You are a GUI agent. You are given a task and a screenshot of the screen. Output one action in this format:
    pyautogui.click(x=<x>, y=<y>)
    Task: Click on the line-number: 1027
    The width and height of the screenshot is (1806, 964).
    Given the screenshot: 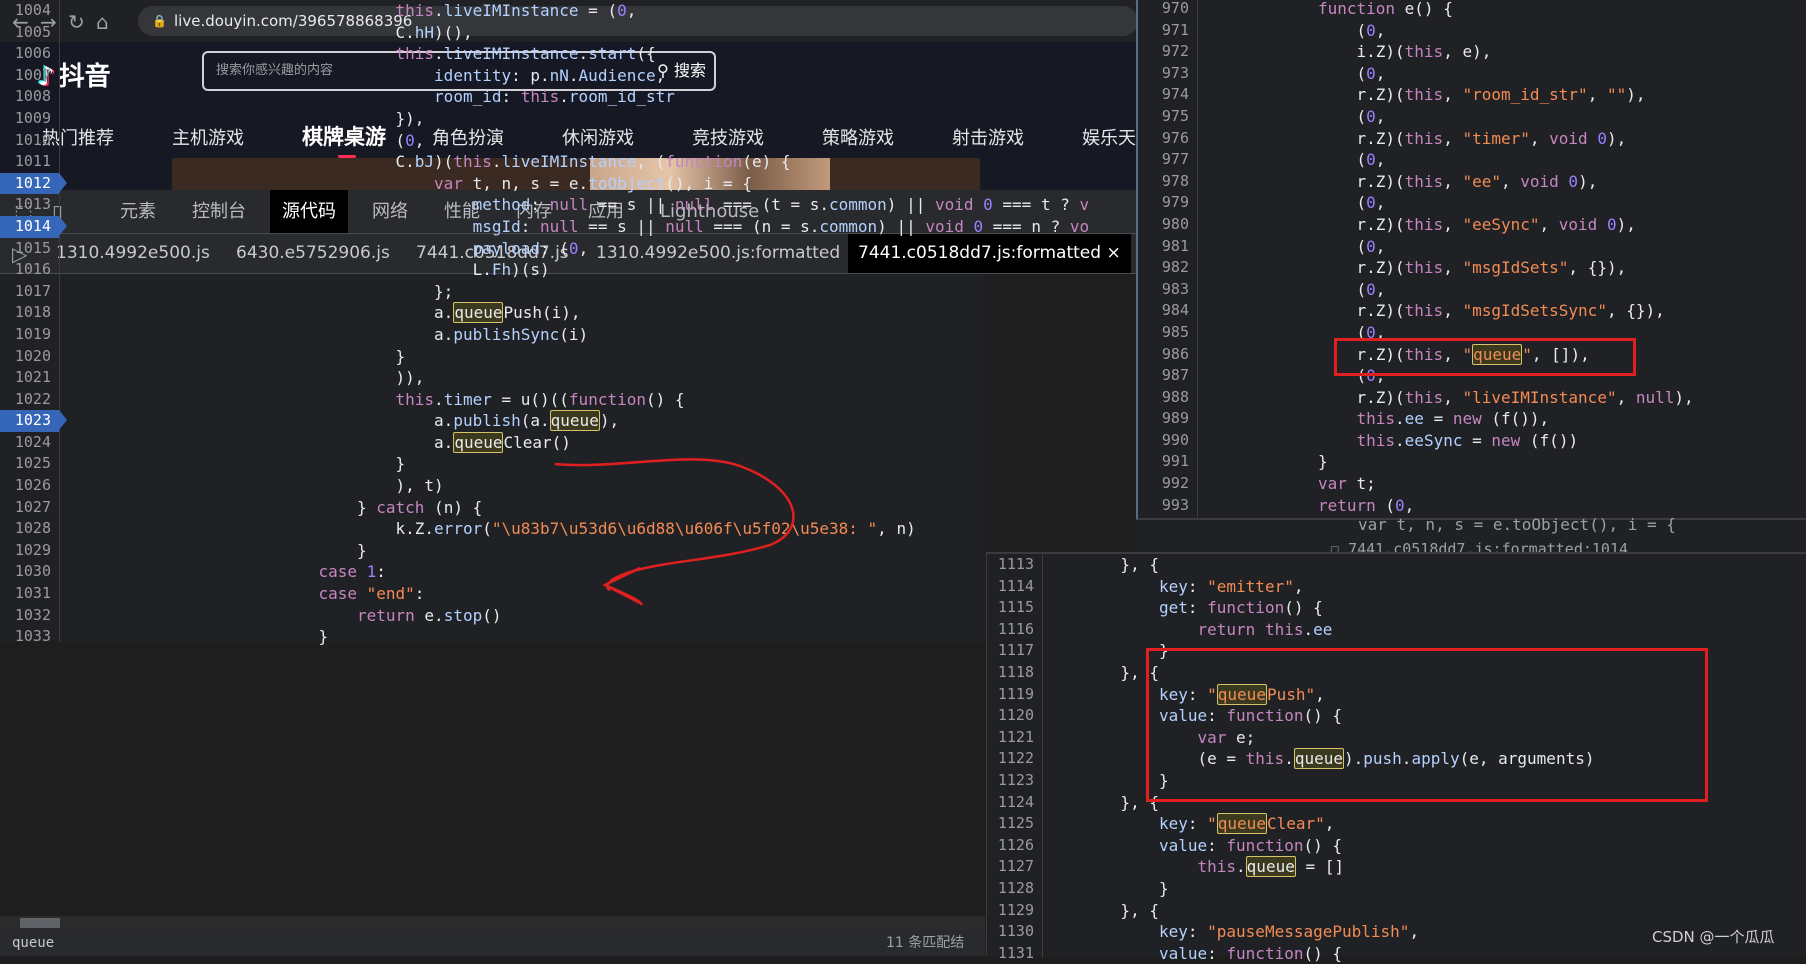 What is the action you would take?
    pyautogui.click(x=29, y=508)
    